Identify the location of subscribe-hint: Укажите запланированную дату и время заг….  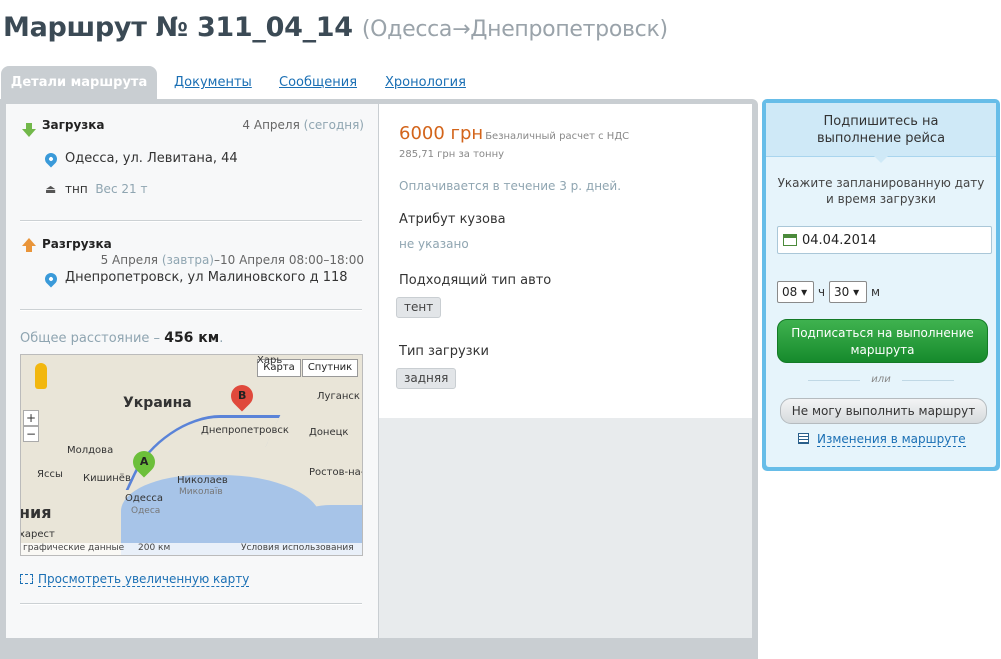
(881, 191).